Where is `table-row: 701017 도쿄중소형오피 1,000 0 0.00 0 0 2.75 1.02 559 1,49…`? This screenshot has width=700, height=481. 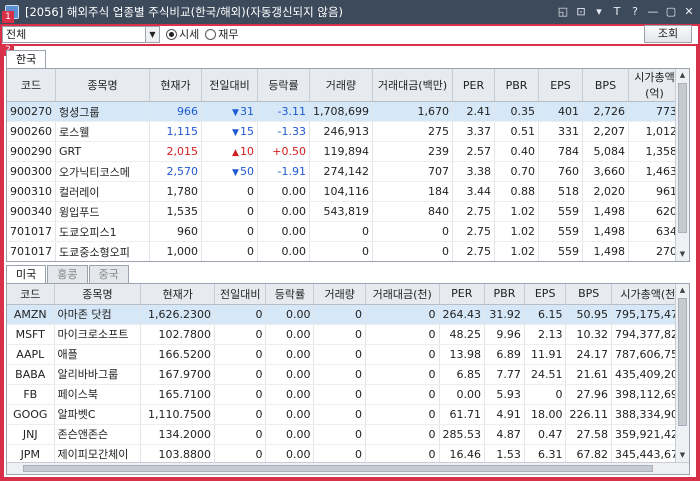
table-row: 701017 도쿄중소형오피 1,000 0 0.00 0 0 2.75 1.02 559 1,49… is located at coordinates (344, 251).